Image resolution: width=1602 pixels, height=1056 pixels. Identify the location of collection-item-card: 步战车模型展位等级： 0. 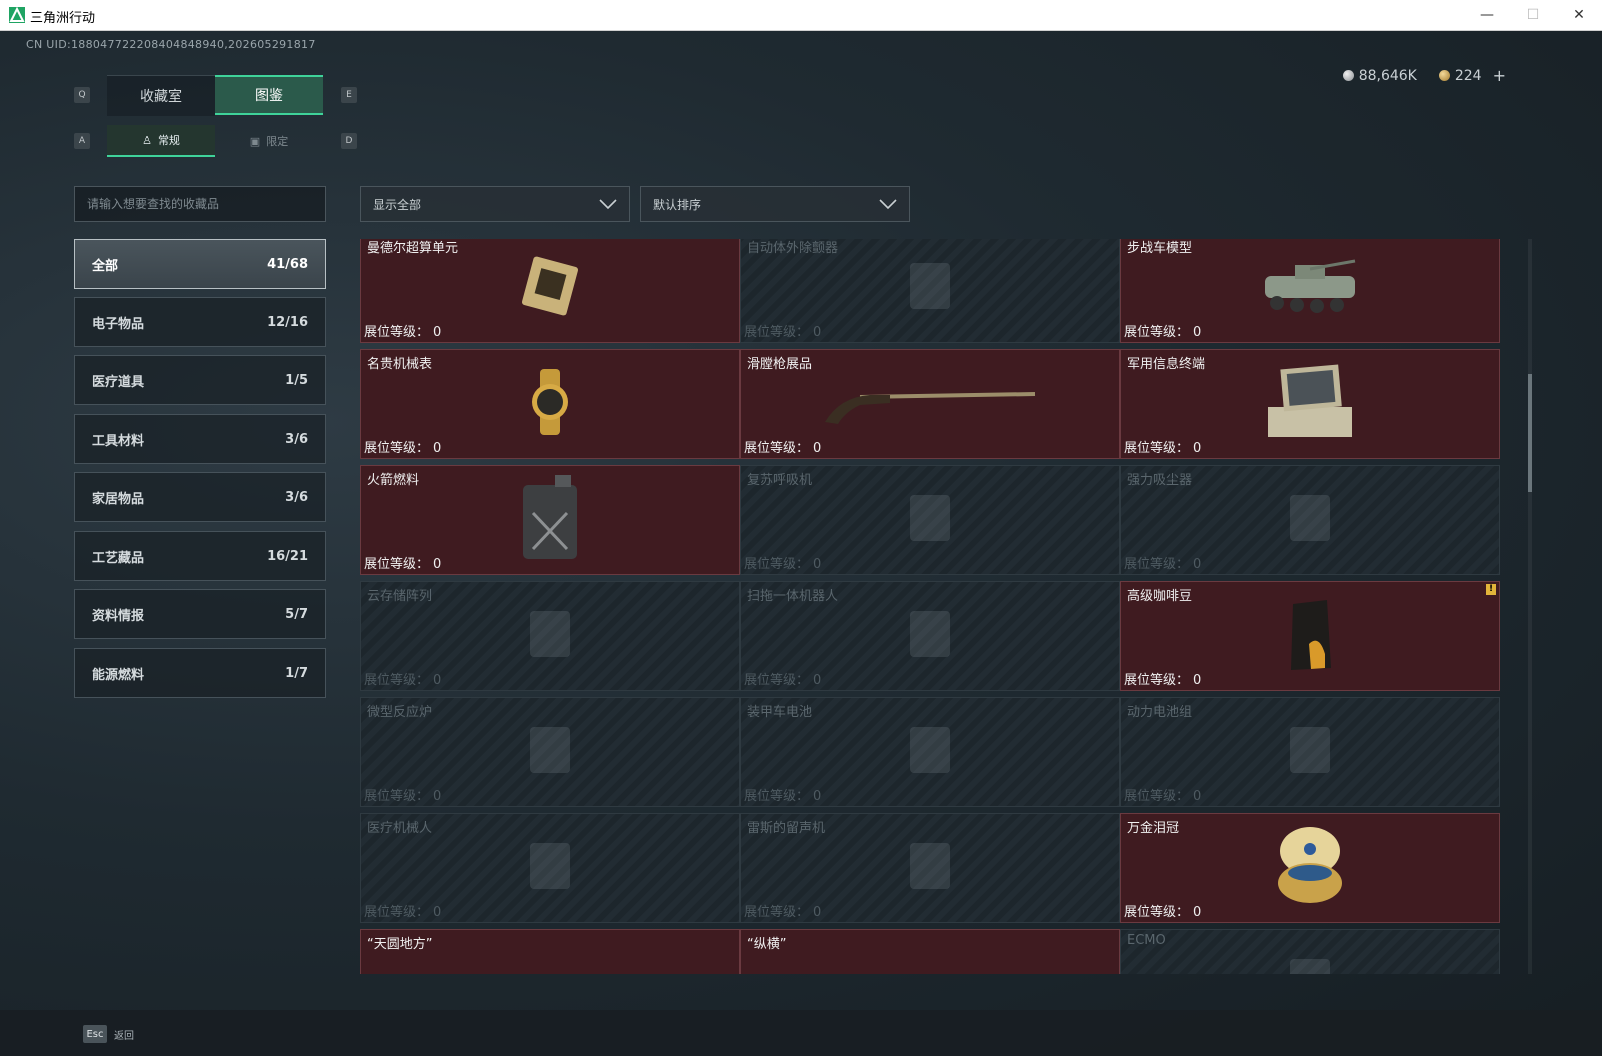
(1310, 291).